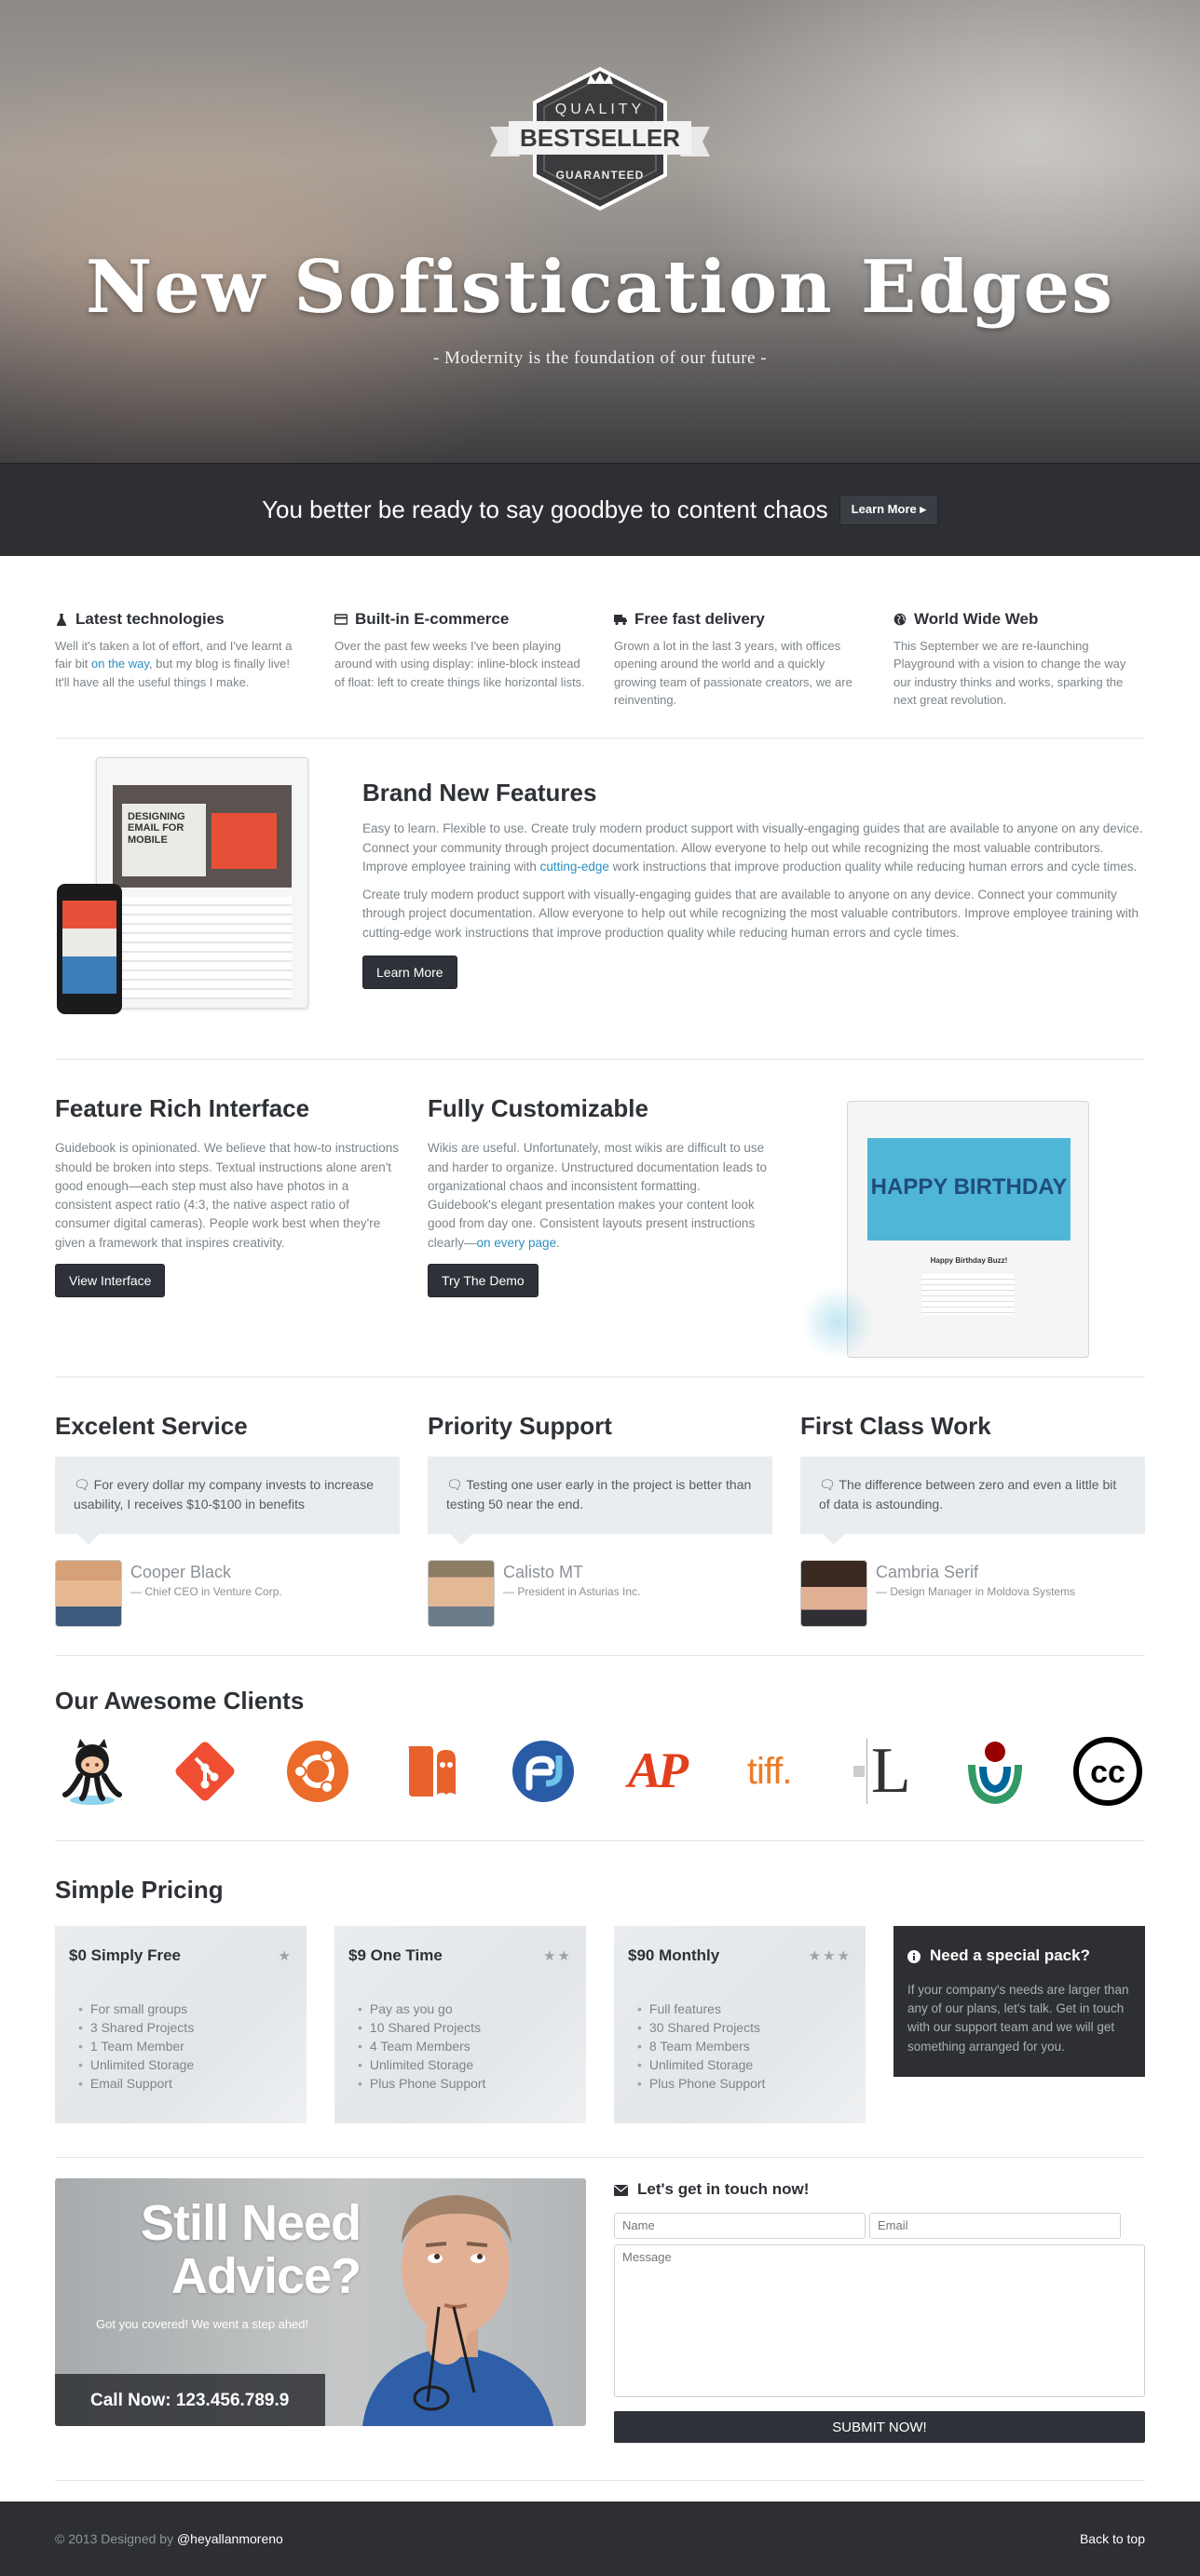 Image resolution: width=1200 pixels, height=2576 pixels. I want to click on badge-bottom-text: GUARANTEED, so click(600, 175).